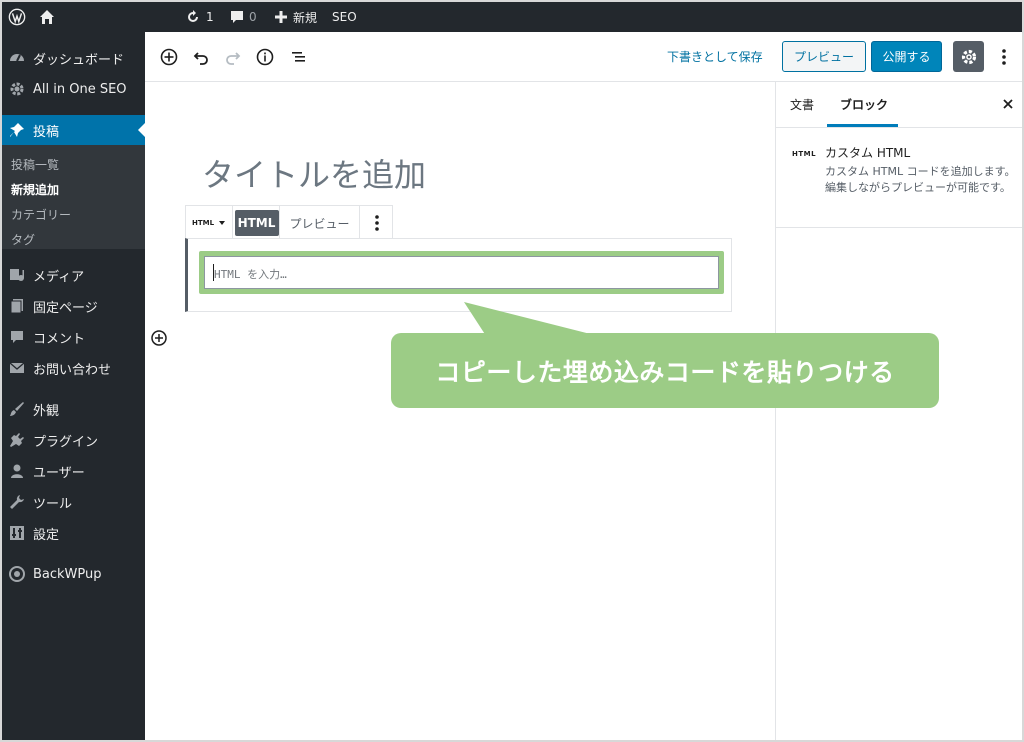  Describe the element at coordinates (203, 223) in the screenshot. I see `block-switcher-label: HTML` at that location.